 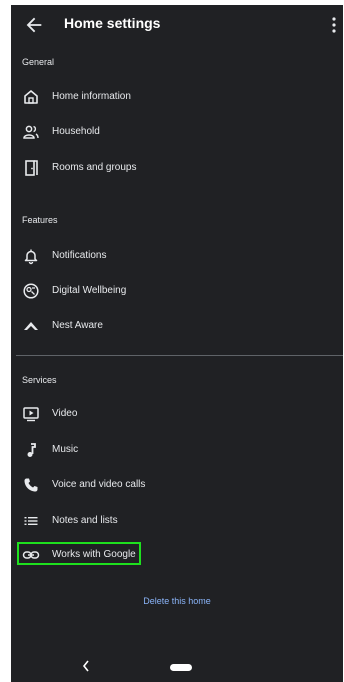 I want to click on bell-icon, so click(x=31, y=257).